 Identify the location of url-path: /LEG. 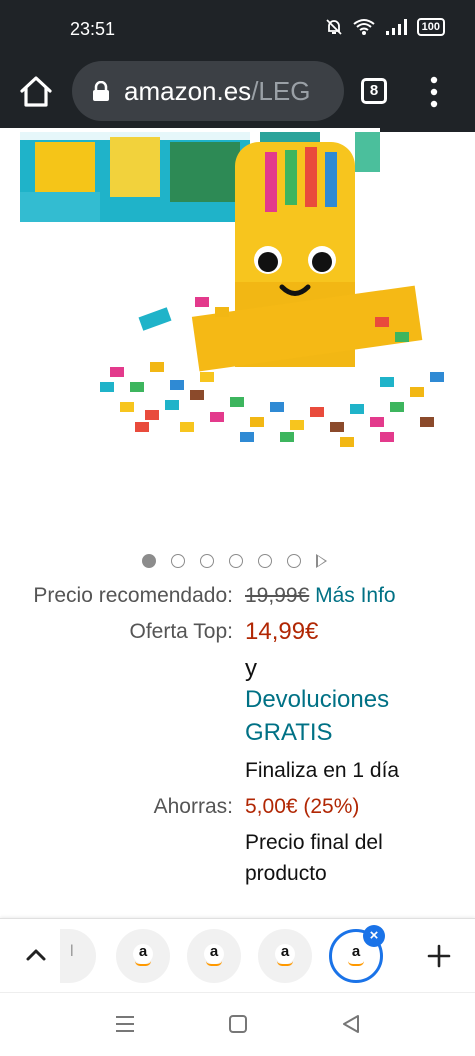
(281, 91).